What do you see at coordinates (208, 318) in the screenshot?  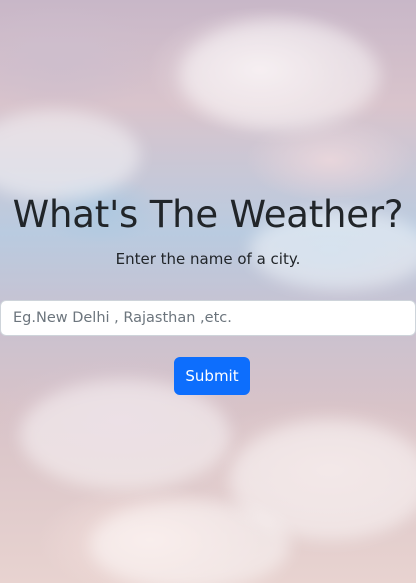 I see `city-search-input` at bounding box center [208, 318].